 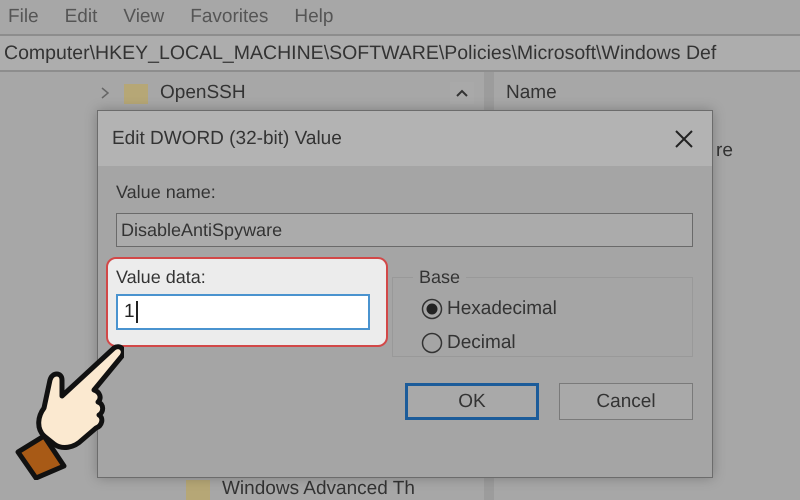 What do you see at coordinates (227, 139) in the screenshot?
I see `dialog-title: Edit DWORD (32-bit) Value` at bounding box center [227, 139].